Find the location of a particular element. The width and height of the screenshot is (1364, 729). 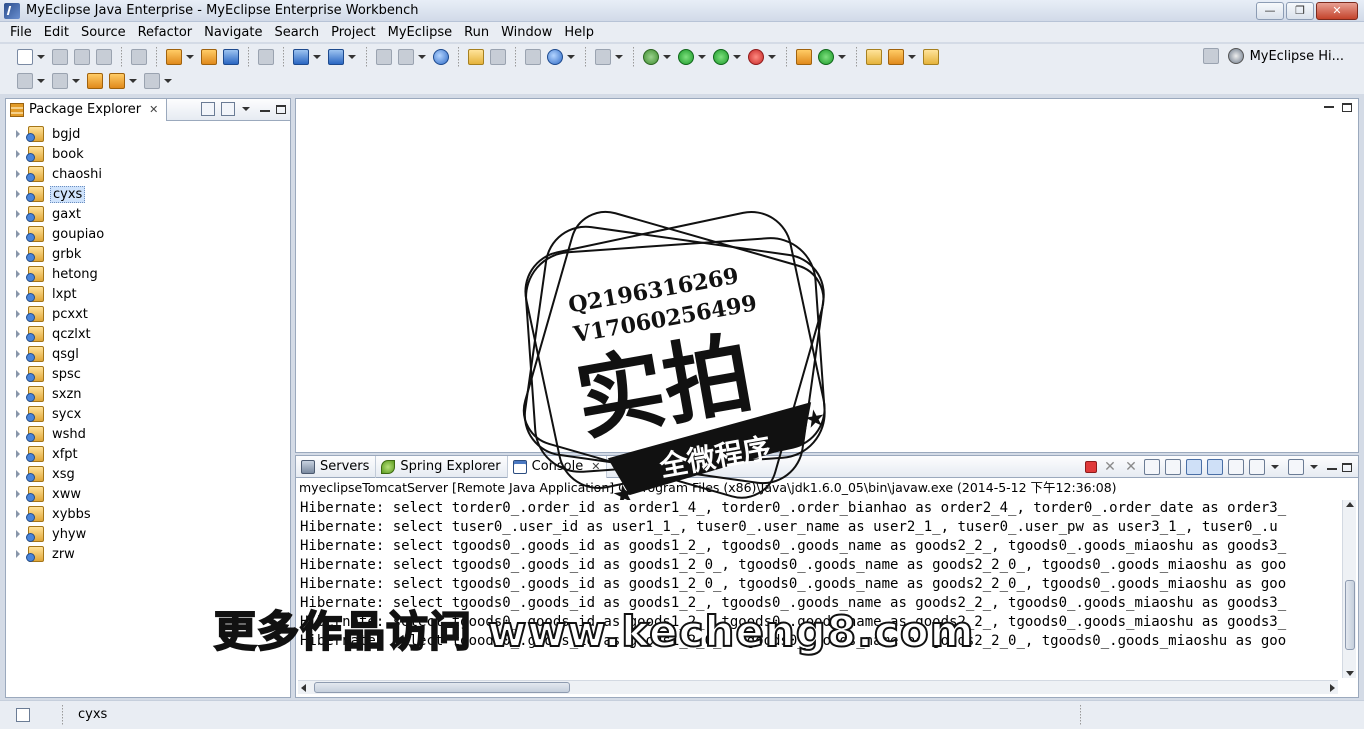

collapse-all-icon is located at coordinates (208, 109).